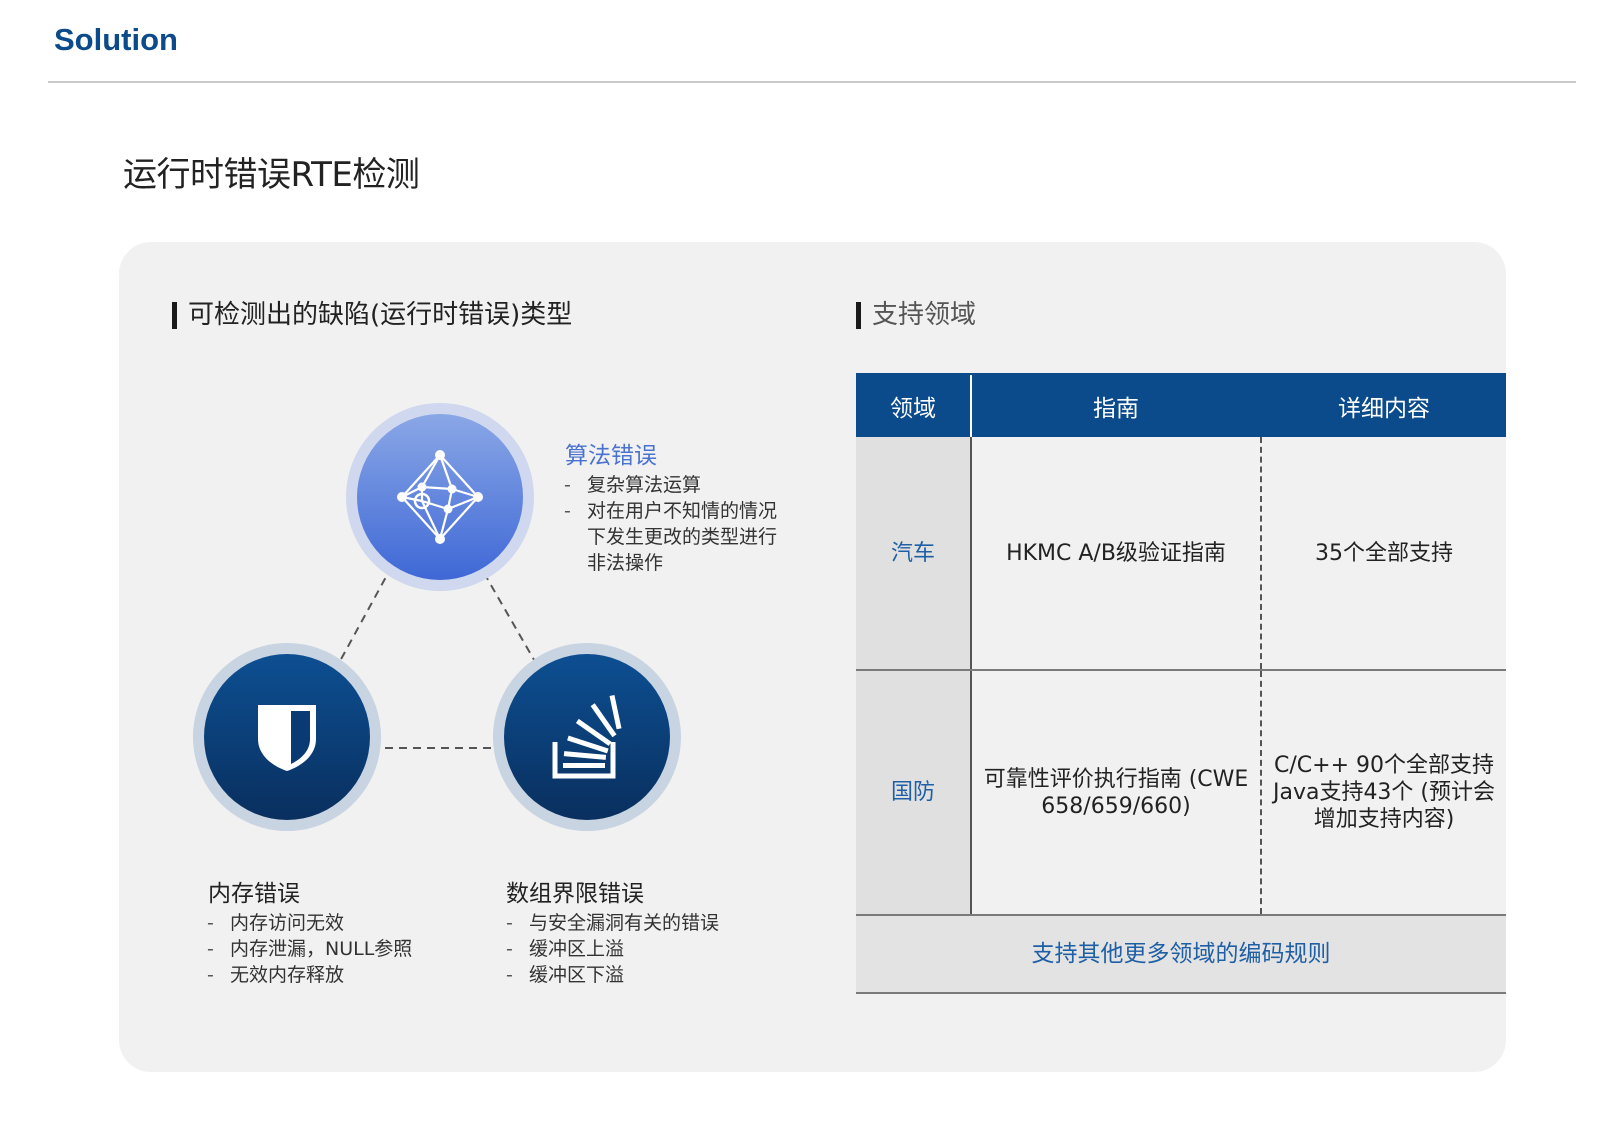 This screenshot has height=1141, width=1609. I want to click on list-item-continuation: 下发生更改的类型进行, so click(682, 537).